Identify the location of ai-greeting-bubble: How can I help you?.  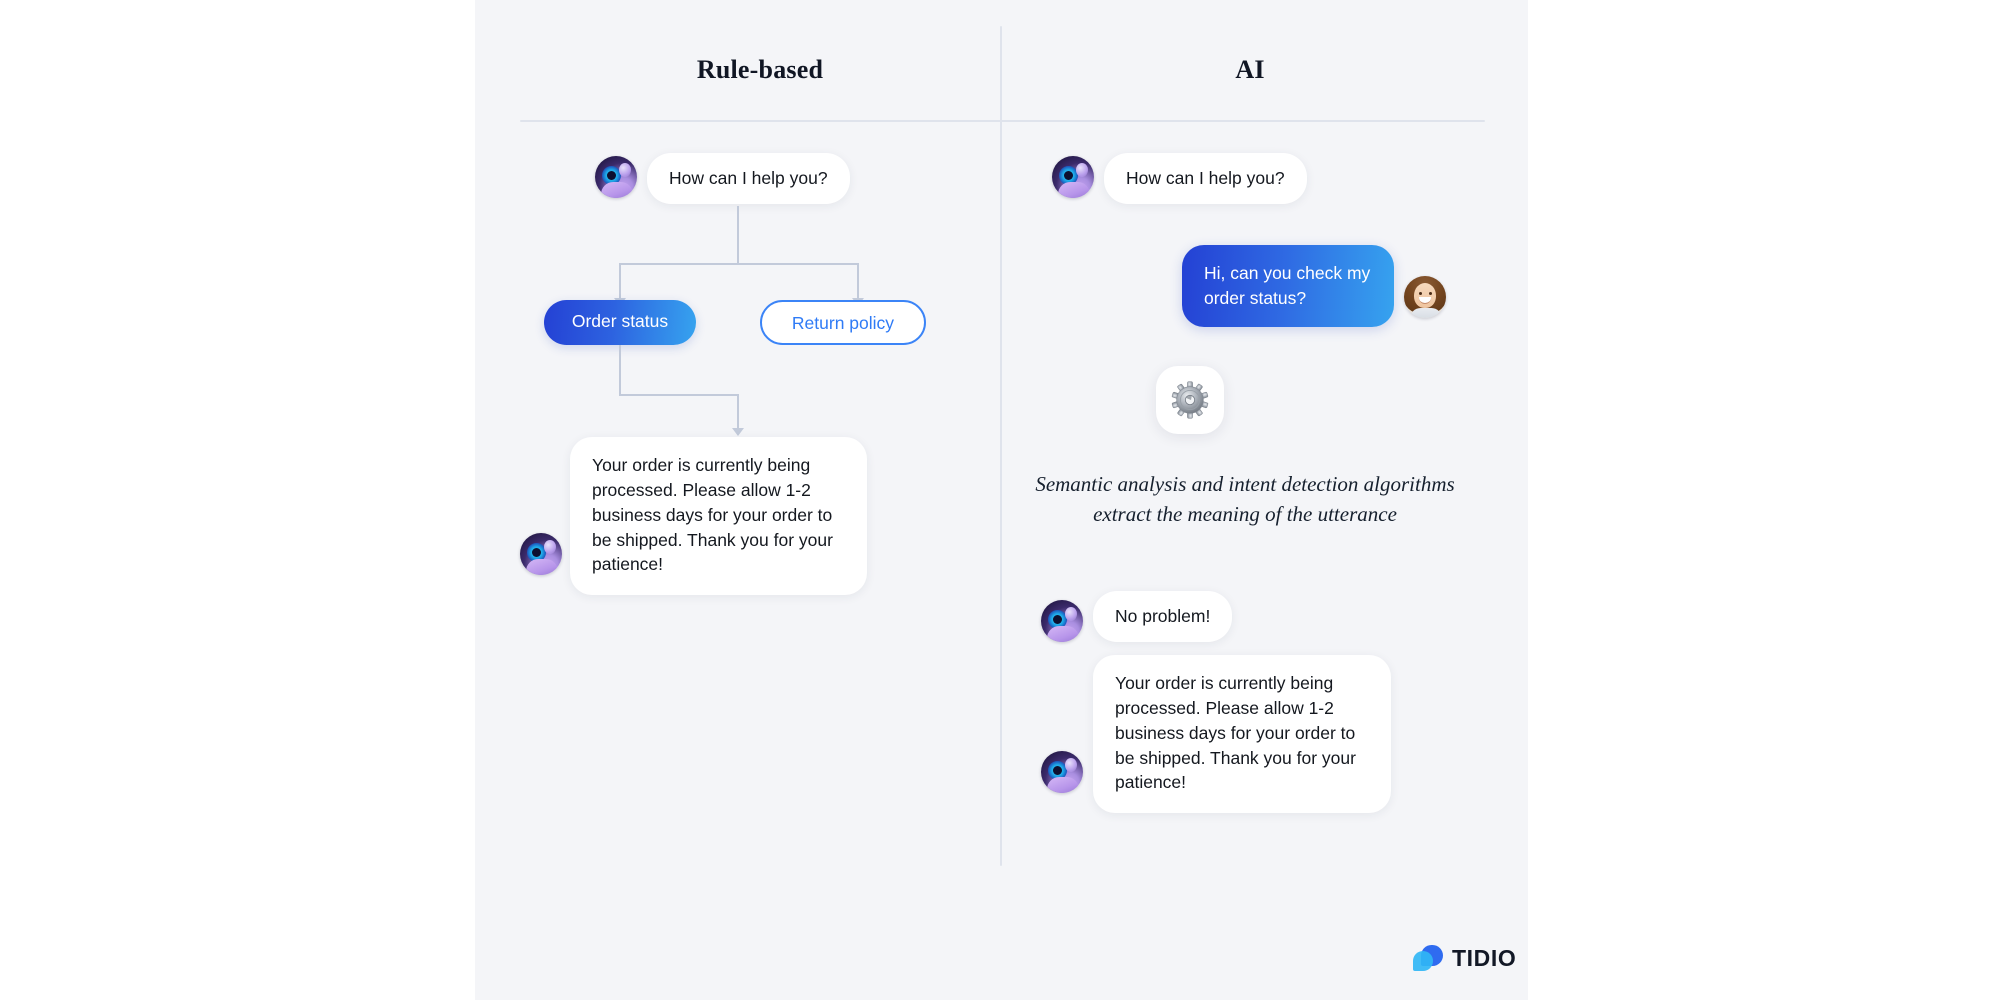
(1205, 178).